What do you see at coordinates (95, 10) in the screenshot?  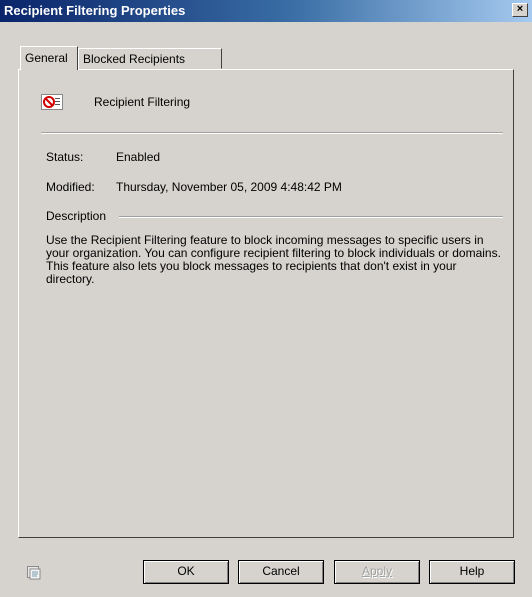 I see `window-title: Recipient Filtering Properties` at bounding box center [95, 10].